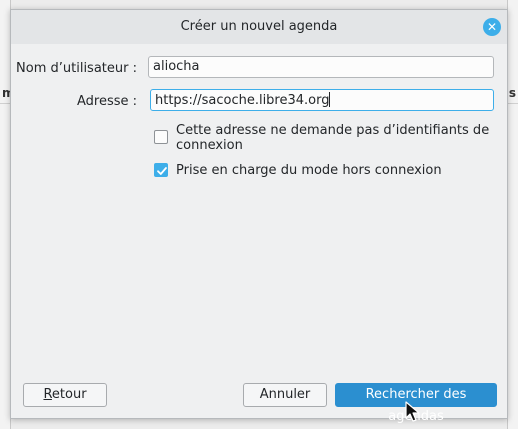 The height and width of the screenshot is (429, 518). I want to click on back-button: Retour, so click(65, 395).